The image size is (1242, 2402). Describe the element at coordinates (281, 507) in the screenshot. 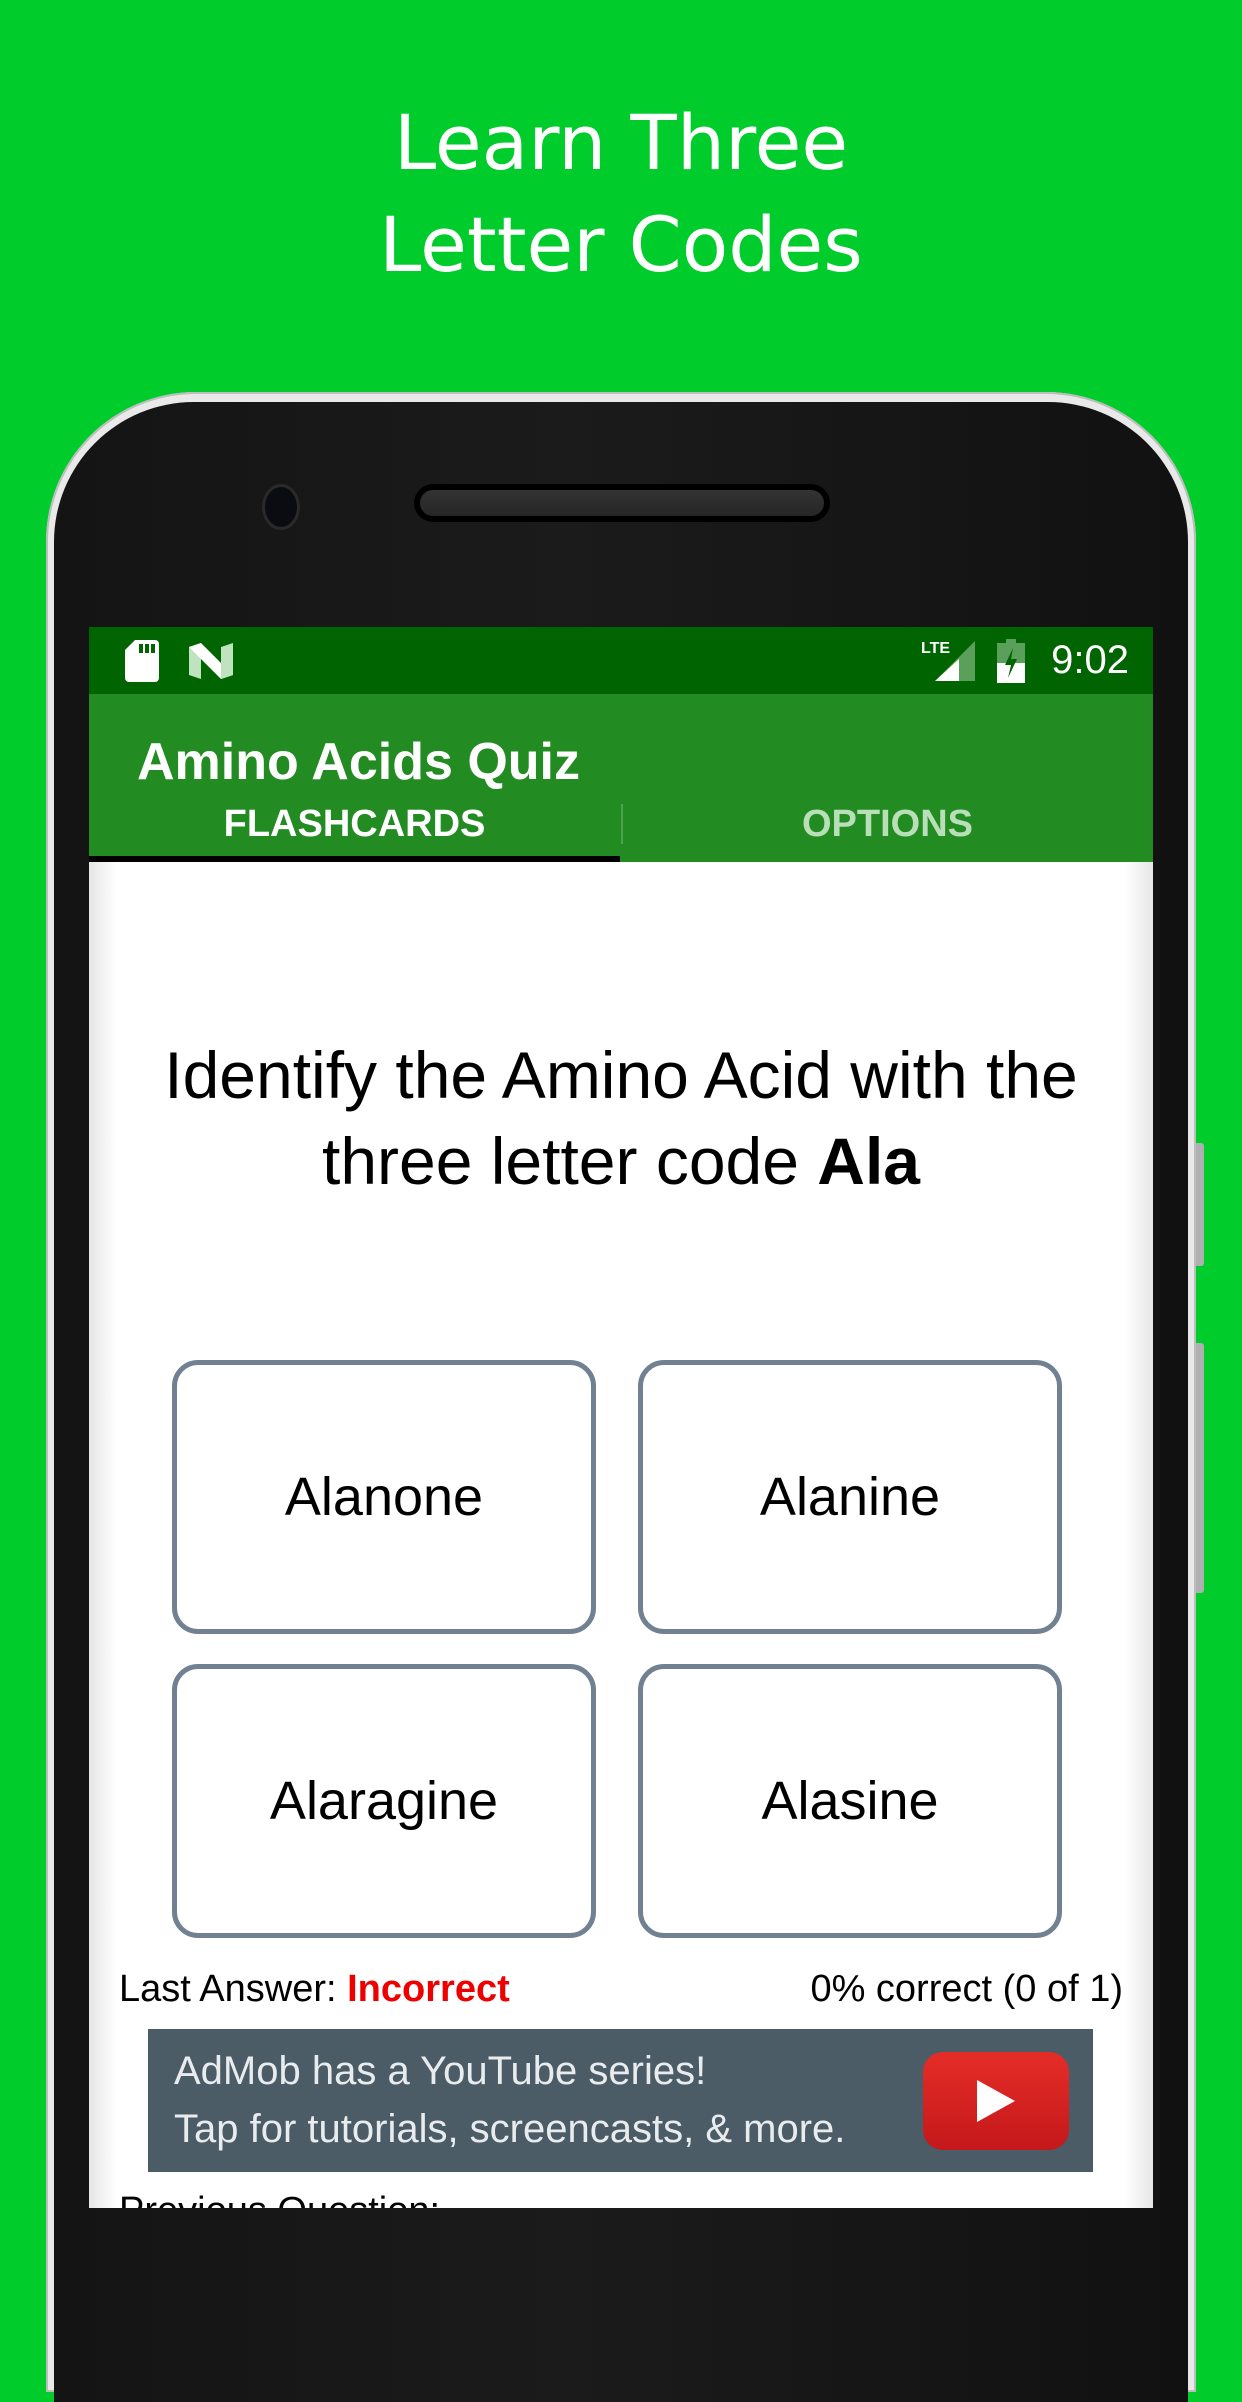

I see `front-camera` at that location.